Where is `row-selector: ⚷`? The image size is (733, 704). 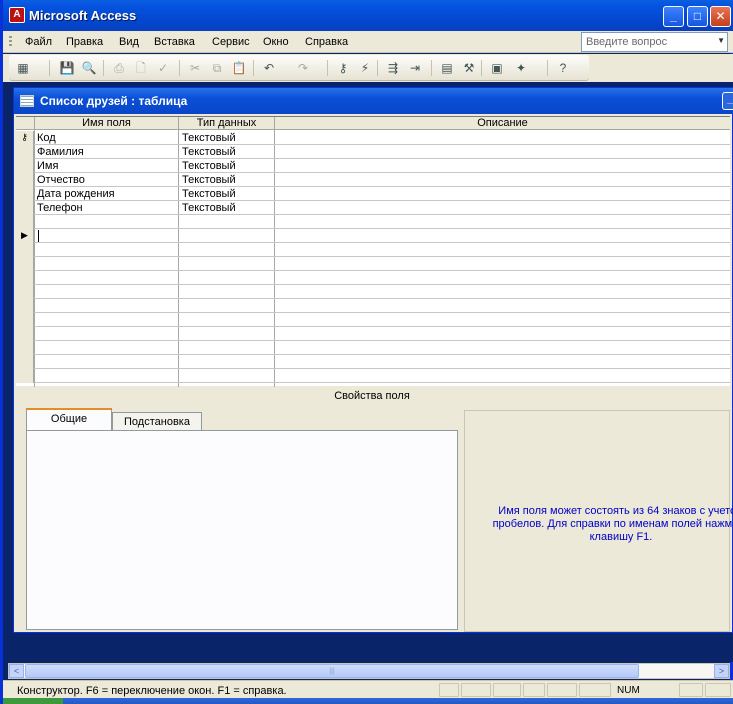 row-selector: ⚷ is located at coordinates (25, 138).